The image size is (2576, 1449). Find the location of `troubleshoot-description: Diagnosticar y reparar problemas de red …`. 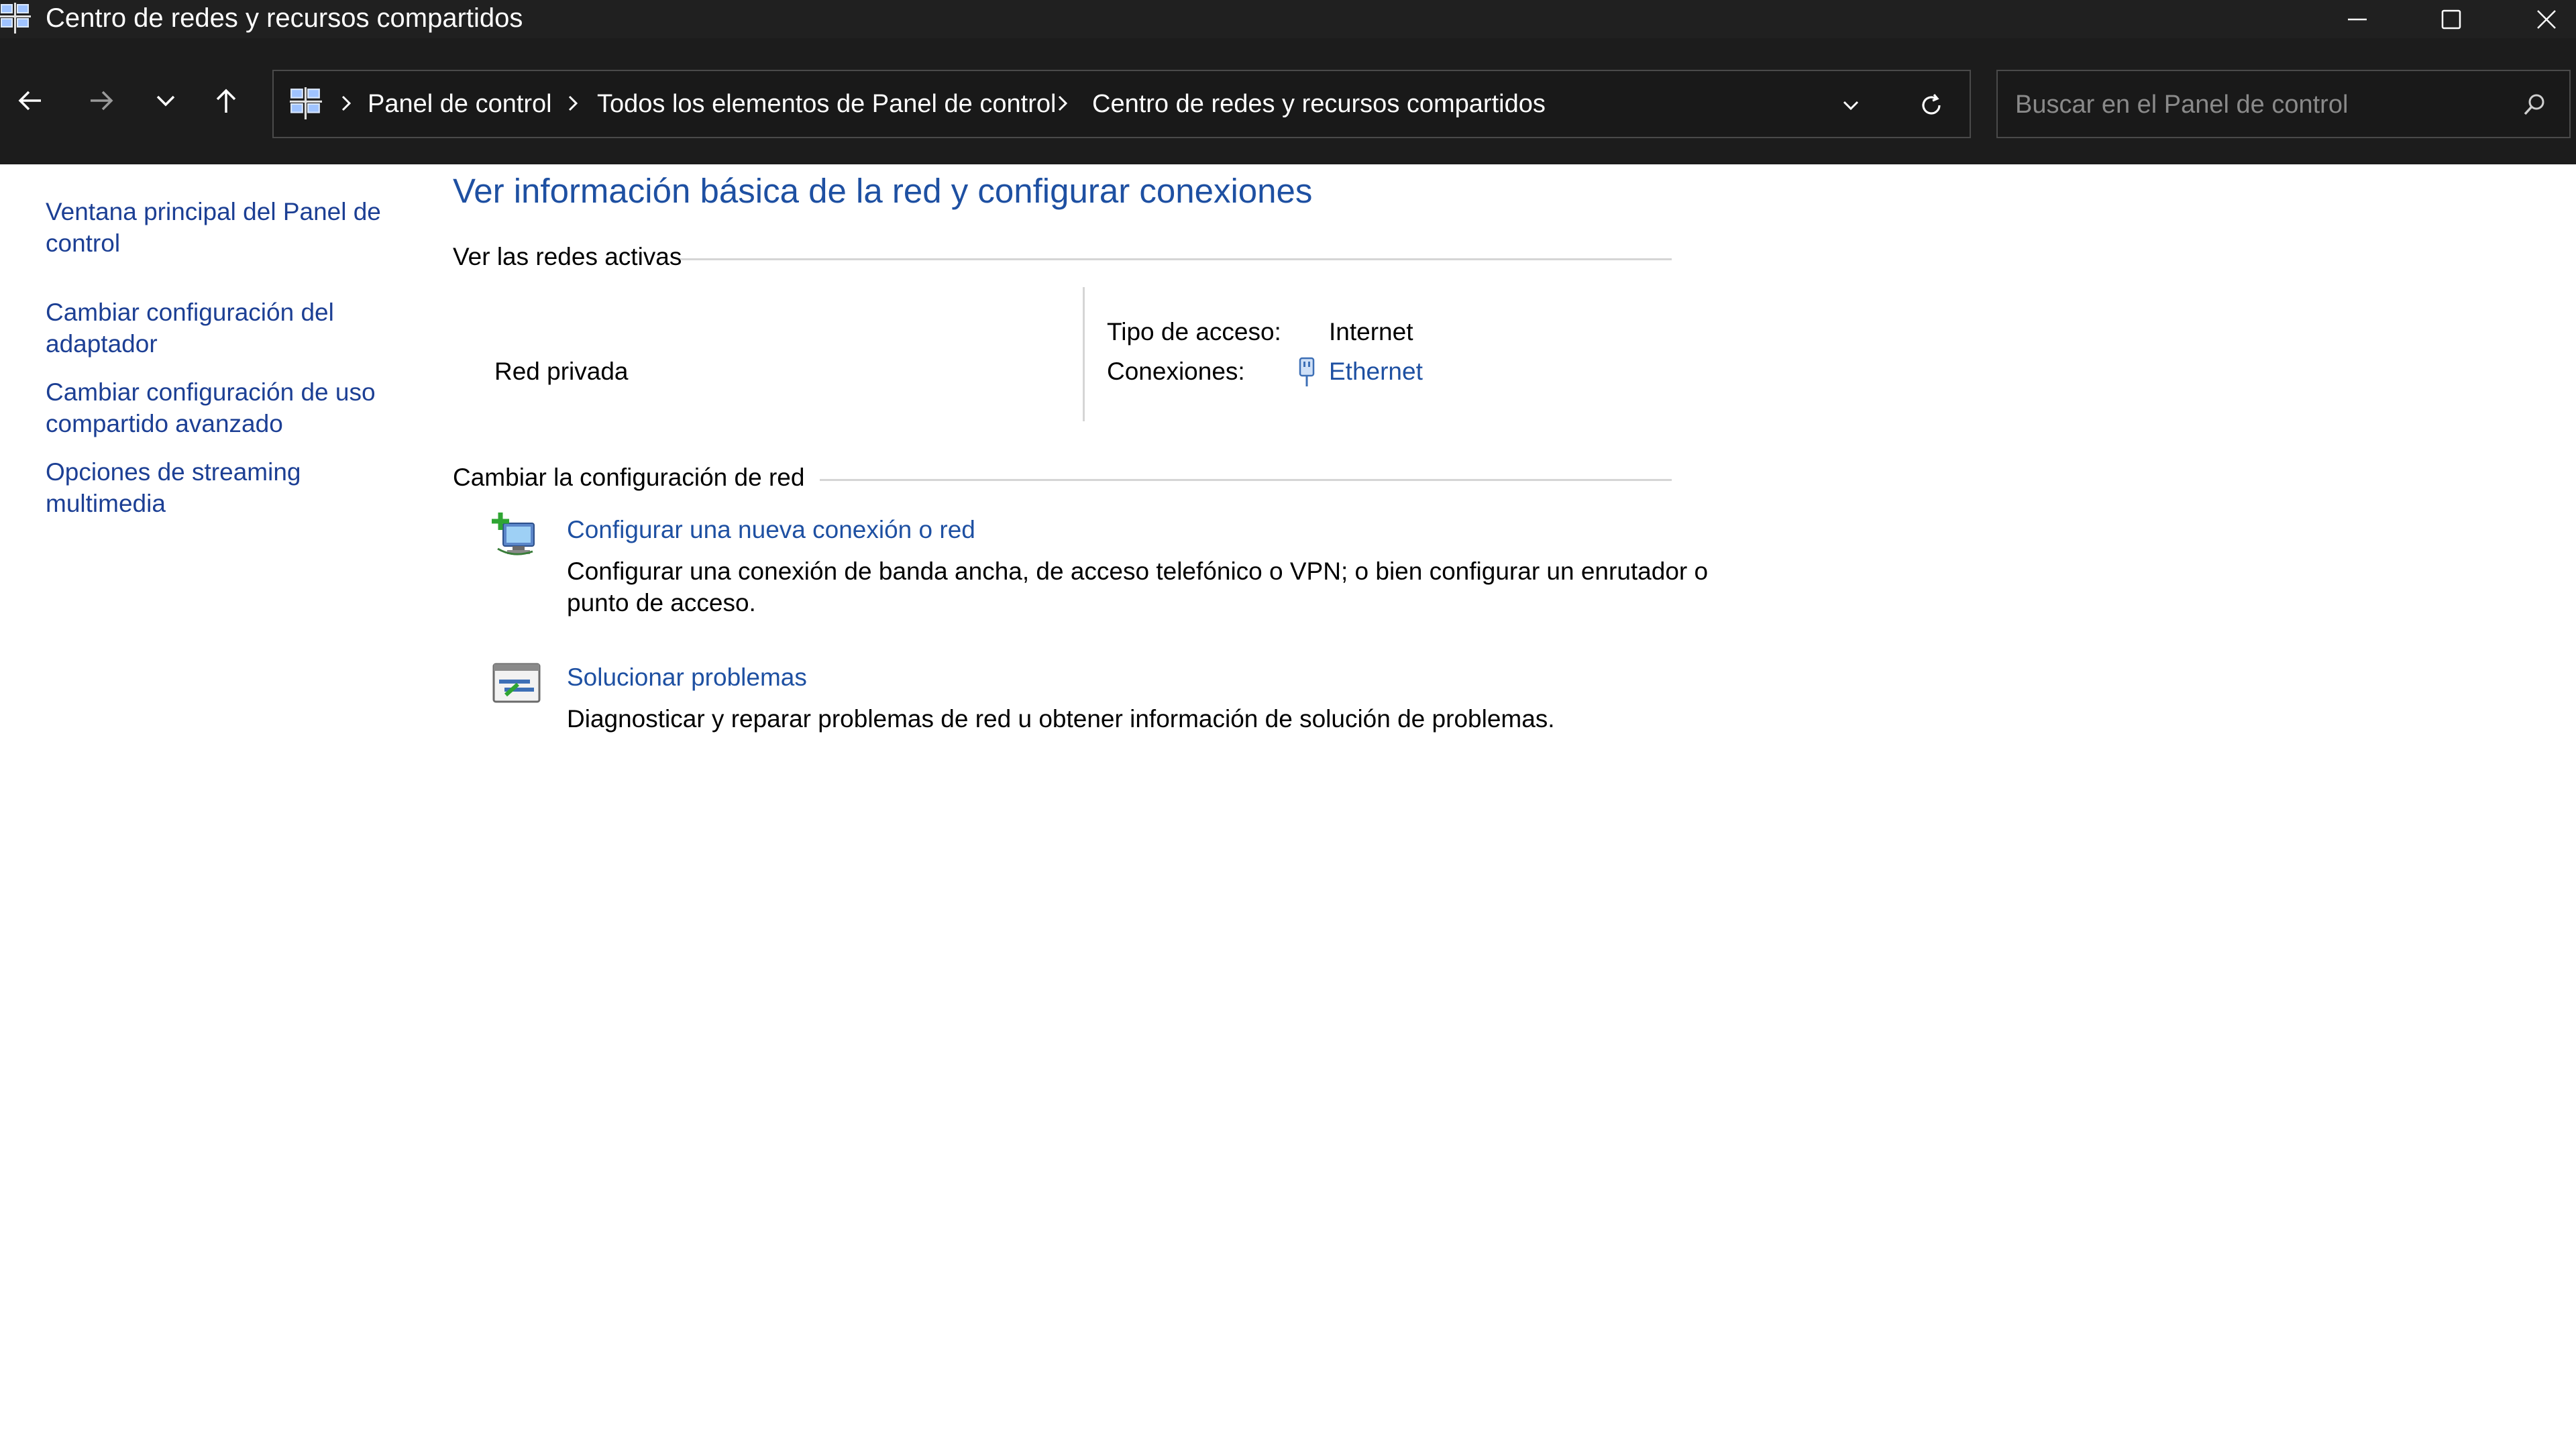

troubleshoot-description: Diagnosticar y reparar problemas de red … is located at coordinates (1061, 719).